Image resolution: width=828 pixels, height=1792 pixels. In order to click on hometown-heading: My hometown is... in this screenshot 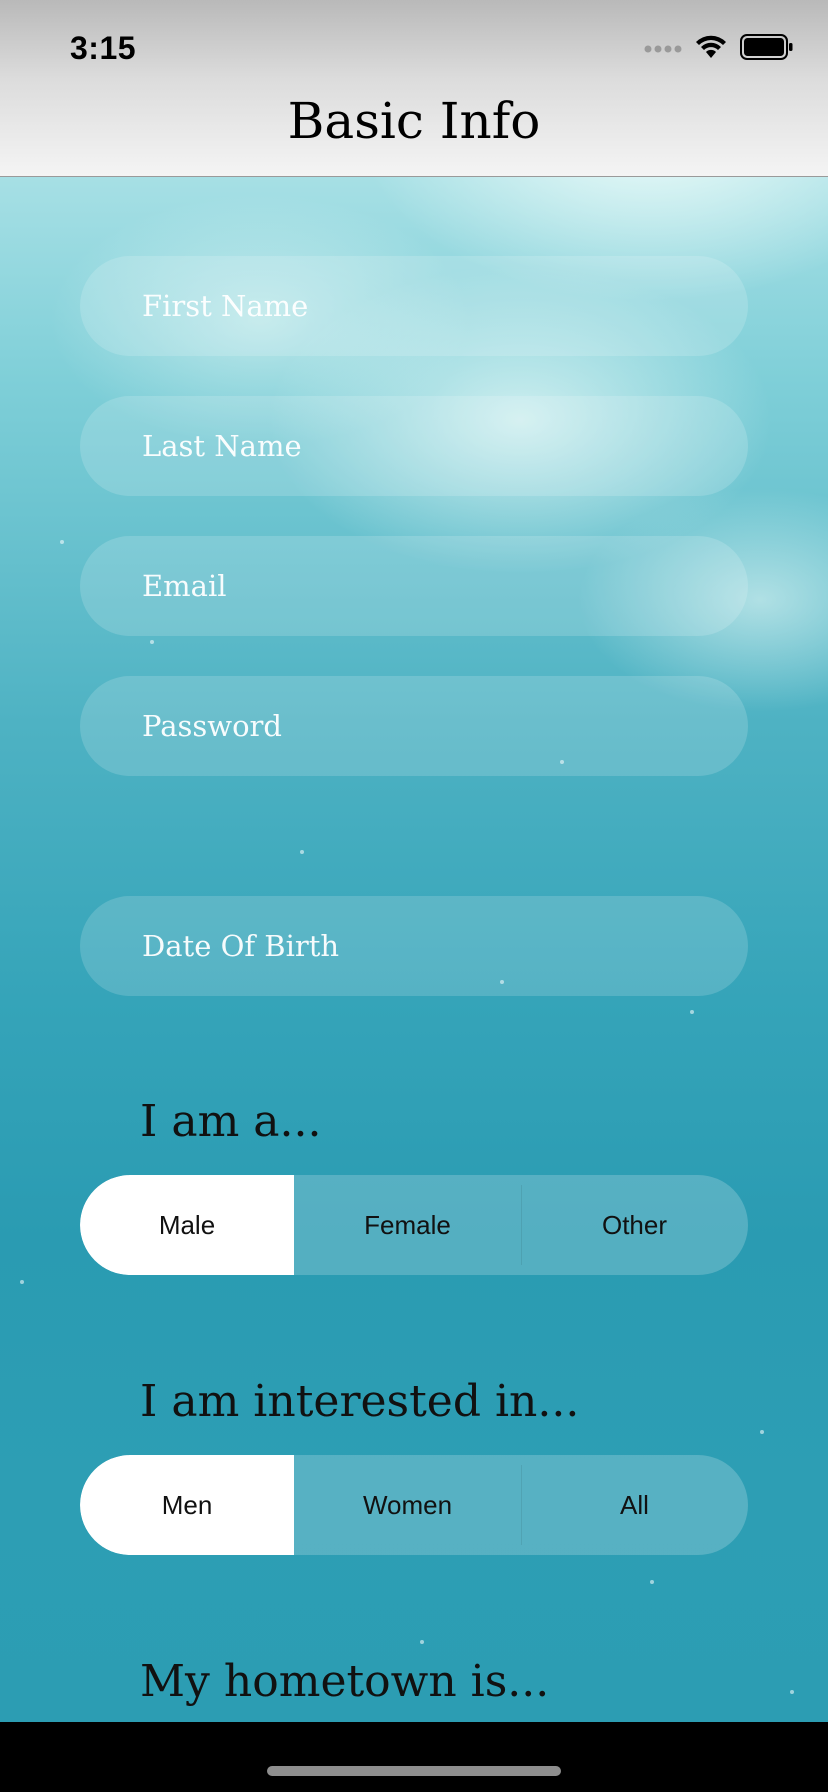, I will do `click(345, 1681)`.